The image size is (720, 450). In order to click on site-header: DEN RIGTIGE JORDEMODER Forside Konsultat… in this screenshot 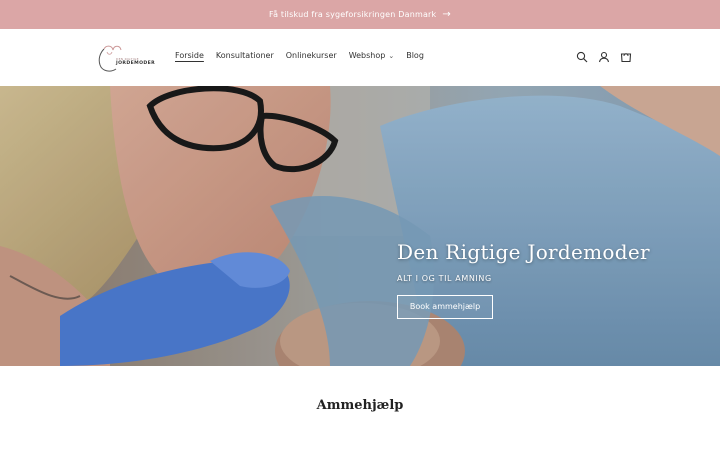, I will do `click(360, 57)`.